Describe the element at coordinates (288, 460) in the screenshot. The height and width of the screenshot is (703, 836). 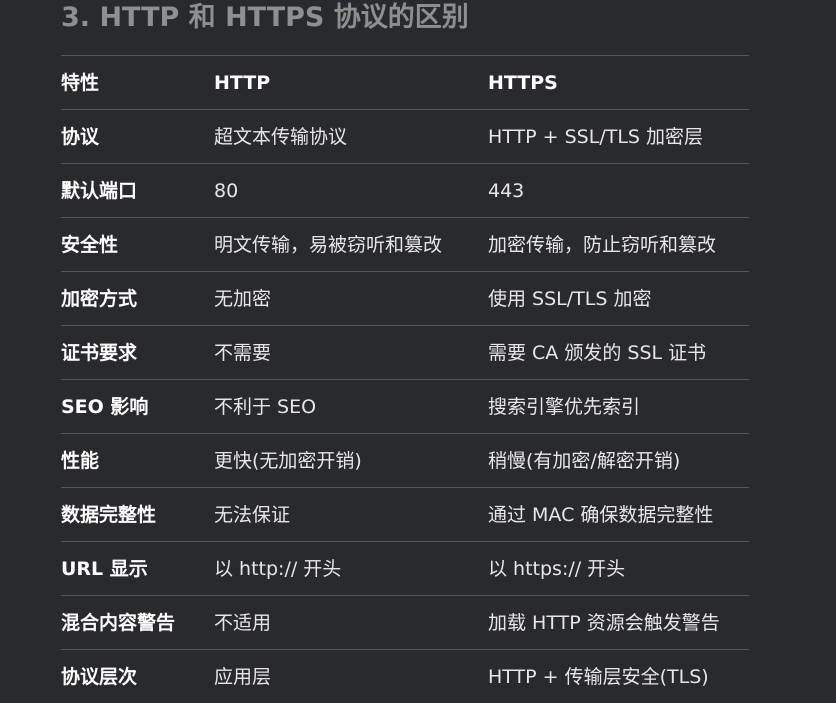
I see `row-http-cell: 更快(无加密开销)` at that location.